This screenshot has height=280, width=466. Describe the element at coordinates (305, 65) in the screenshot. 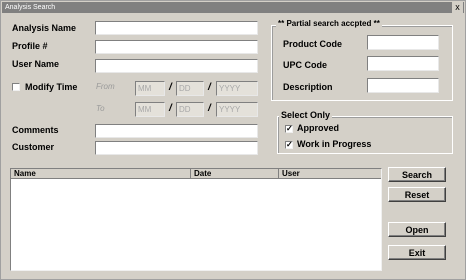

I see `upc-code-label: UPC Code` at that location.